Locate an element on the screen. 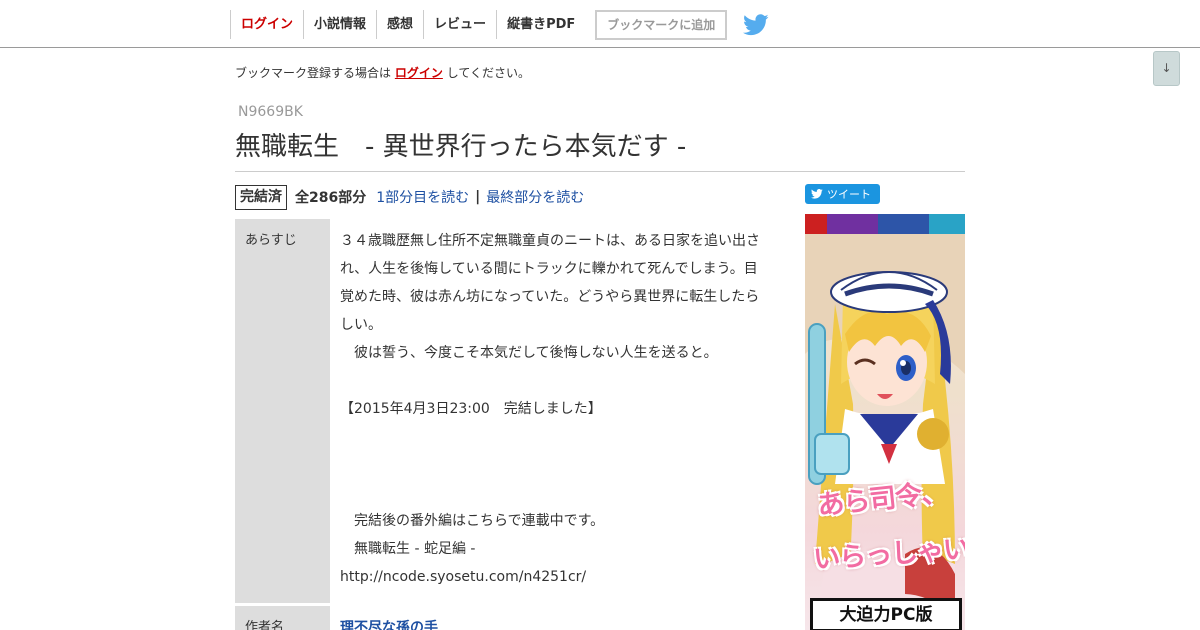  nav-vertical-pdf: 縦書きPDF is located at coordinates (540, 24).